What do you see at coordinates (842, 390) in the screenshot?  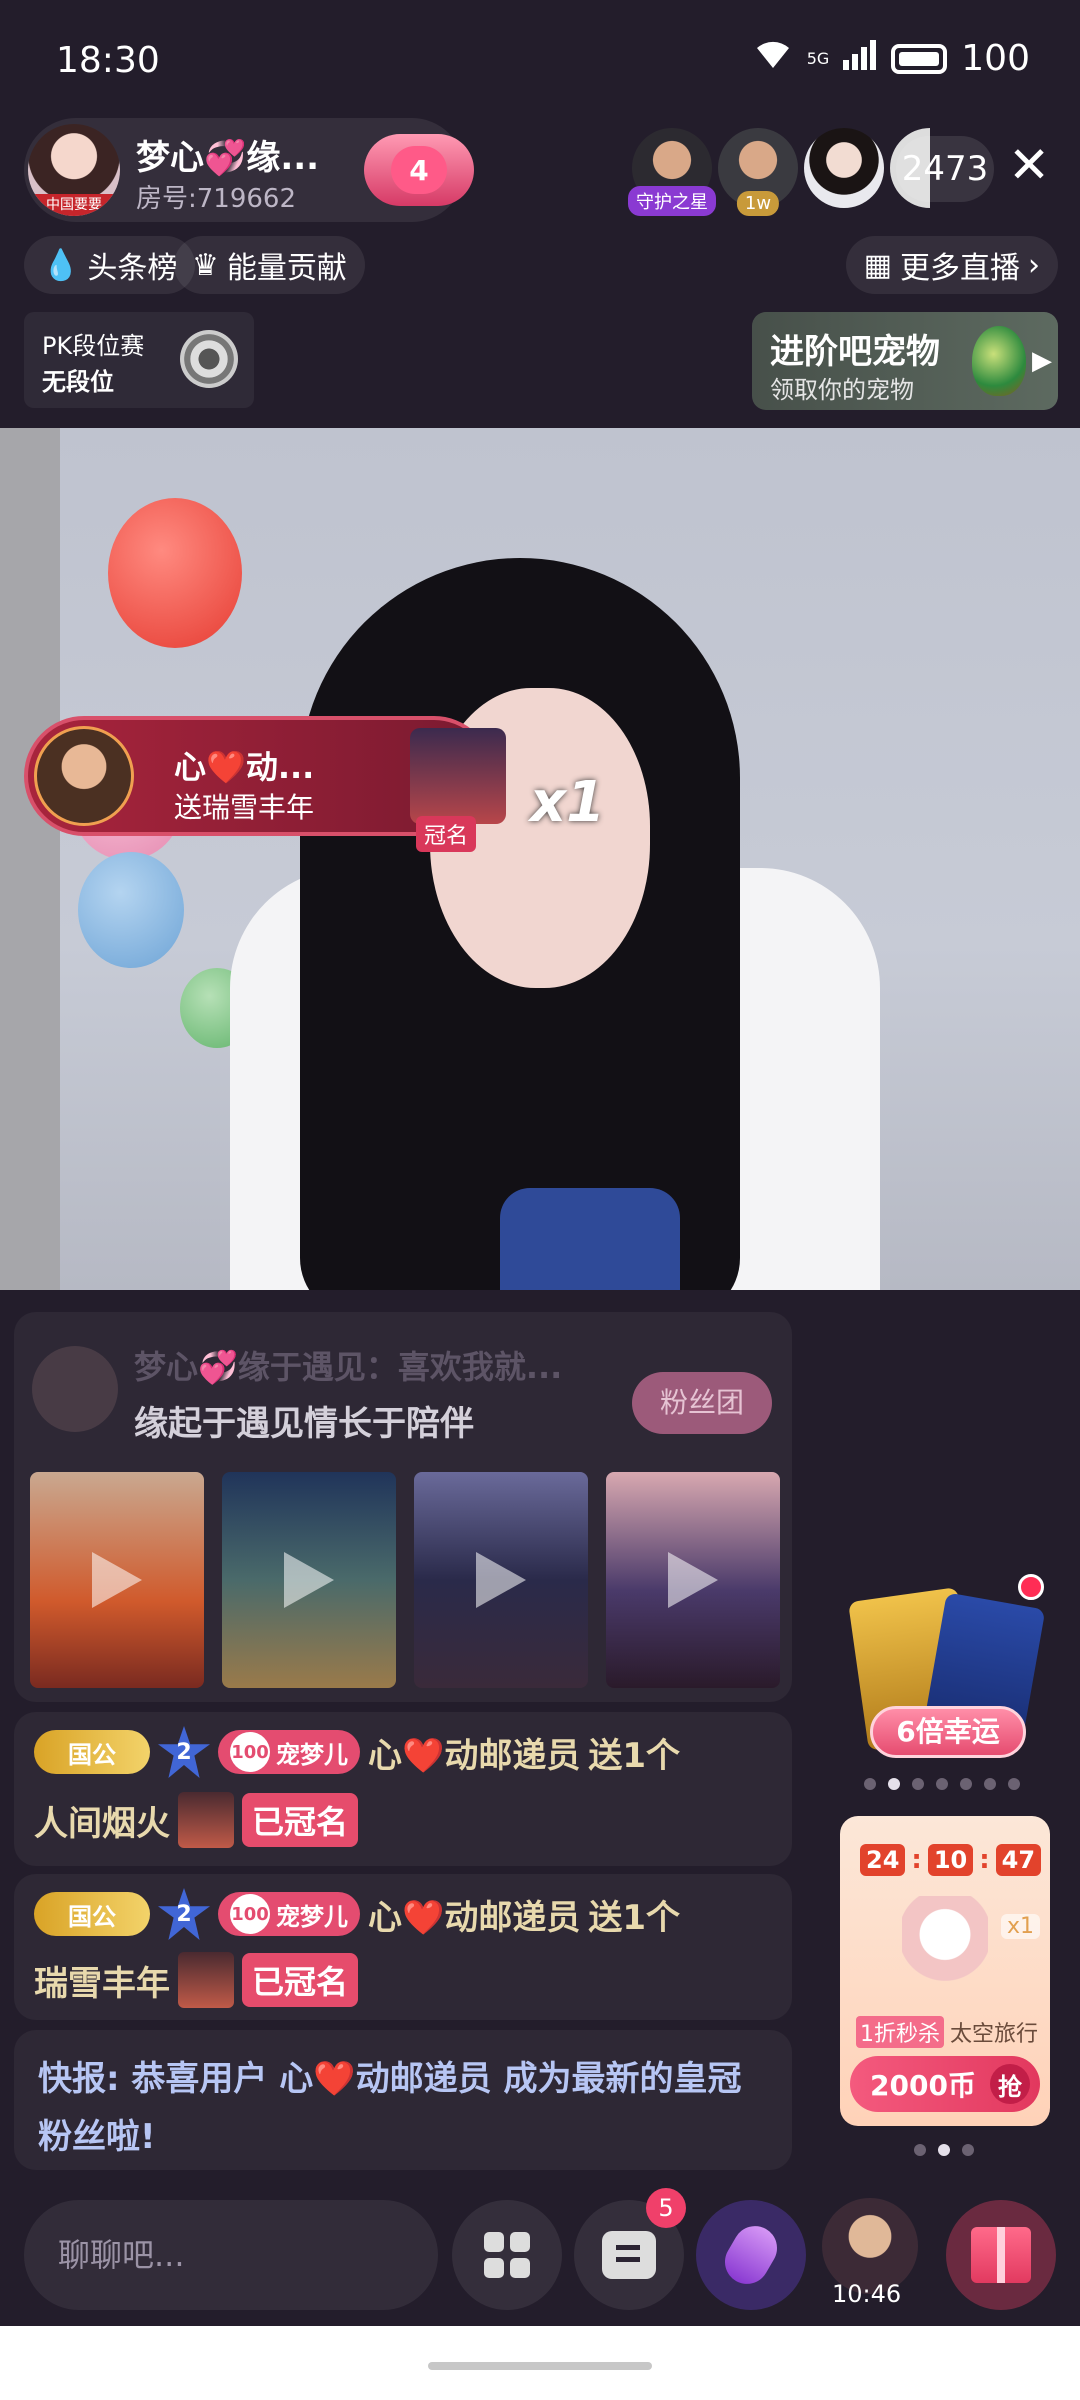 I see `pet-banner-subtitle: 领取你的宠物` at bounding box center [842, 390].